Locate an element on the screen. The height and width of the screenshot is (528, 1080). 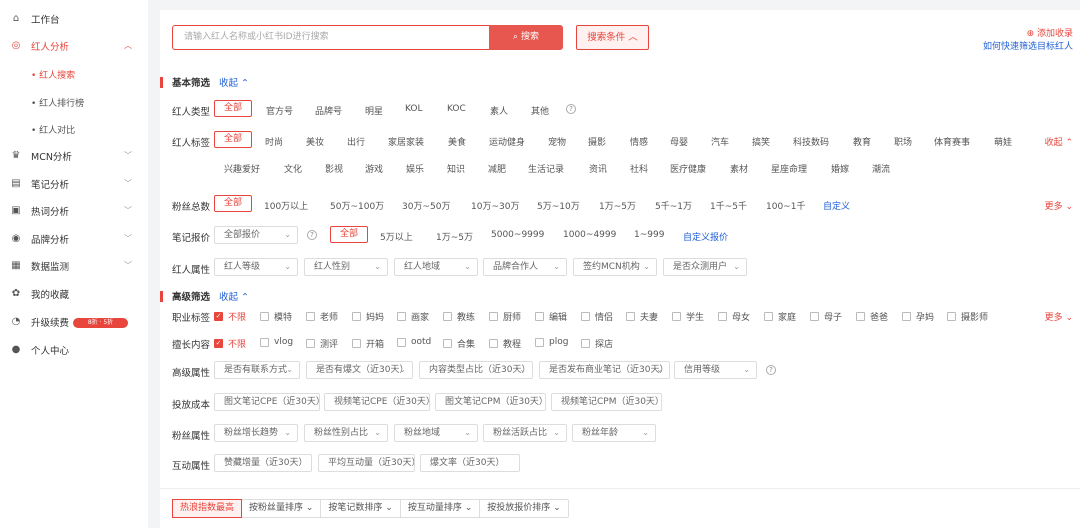
tester-select: 是否众测用户 ⌄ is located at coordinates (705, 267).